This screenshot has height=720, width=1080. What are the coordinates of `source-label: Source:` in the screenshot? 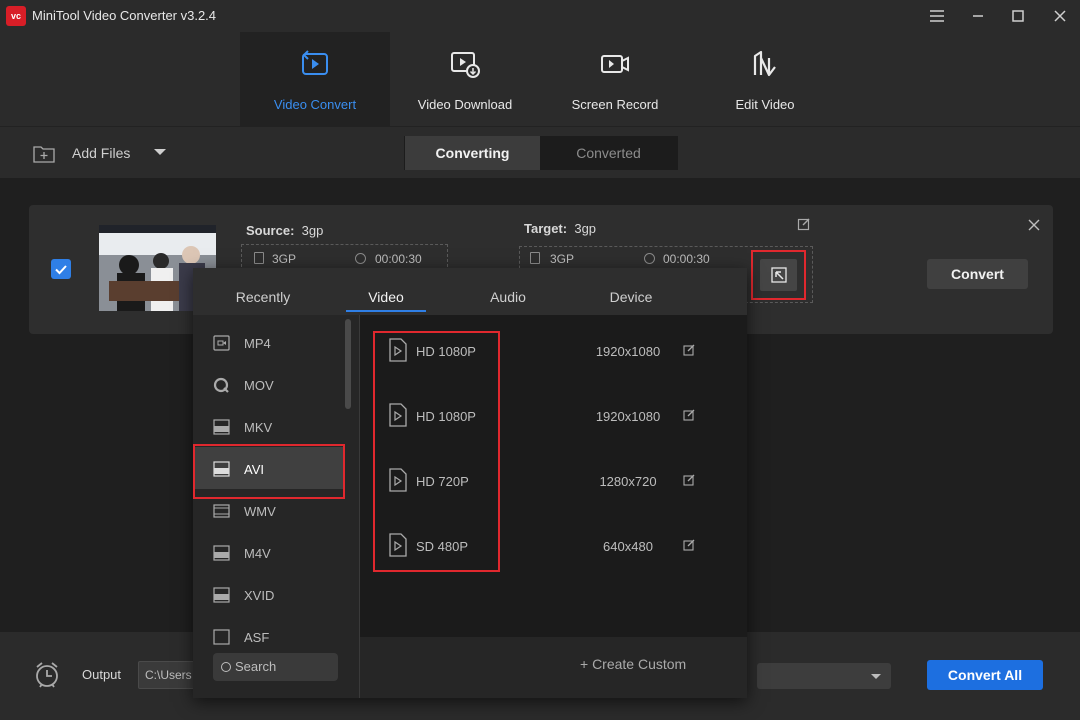 It's located at (270, 230).